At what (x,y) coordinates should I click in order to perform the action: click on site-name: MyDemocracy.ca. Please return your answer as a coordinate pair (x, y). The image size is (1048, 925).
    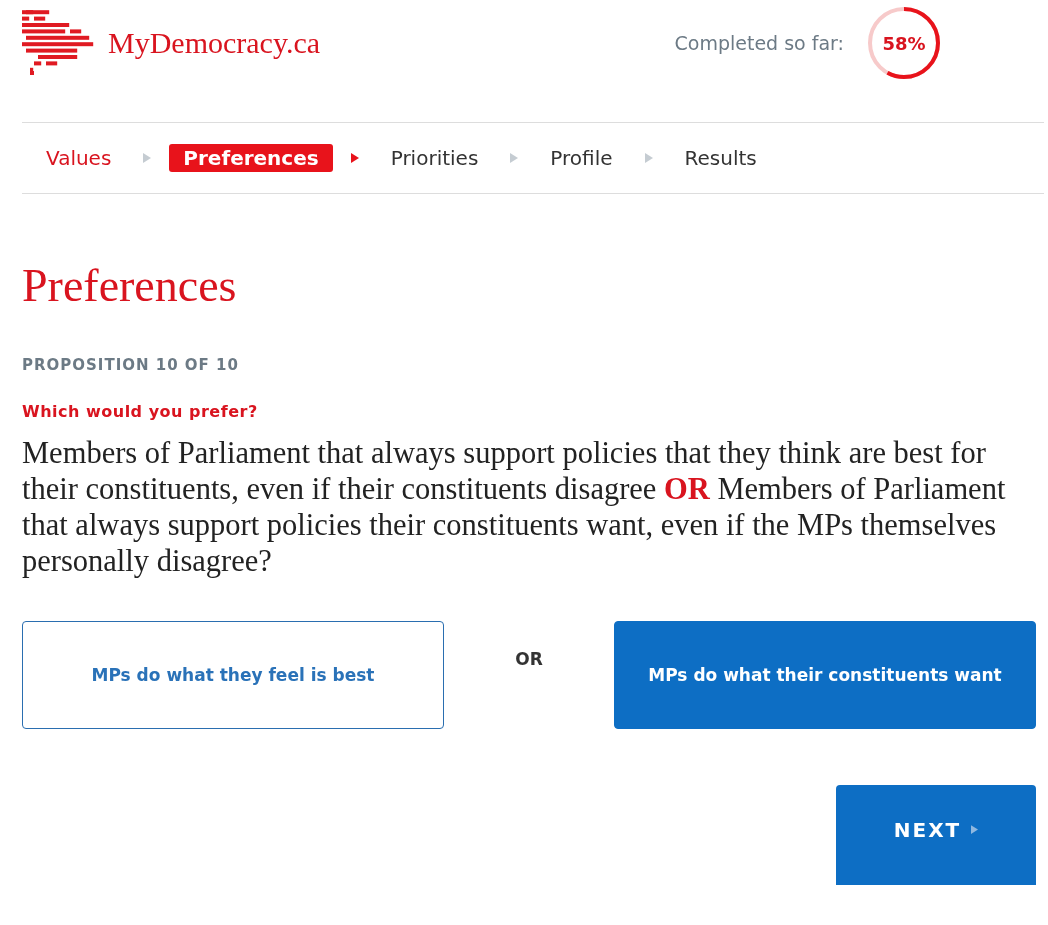
    Looking at the image, I should click on (214, 43).